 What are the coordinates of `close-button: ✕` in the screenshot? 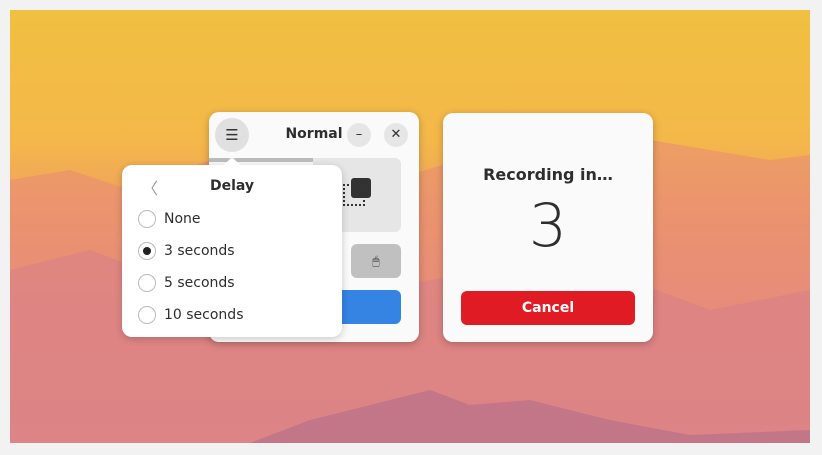 It's located at (396, 135).